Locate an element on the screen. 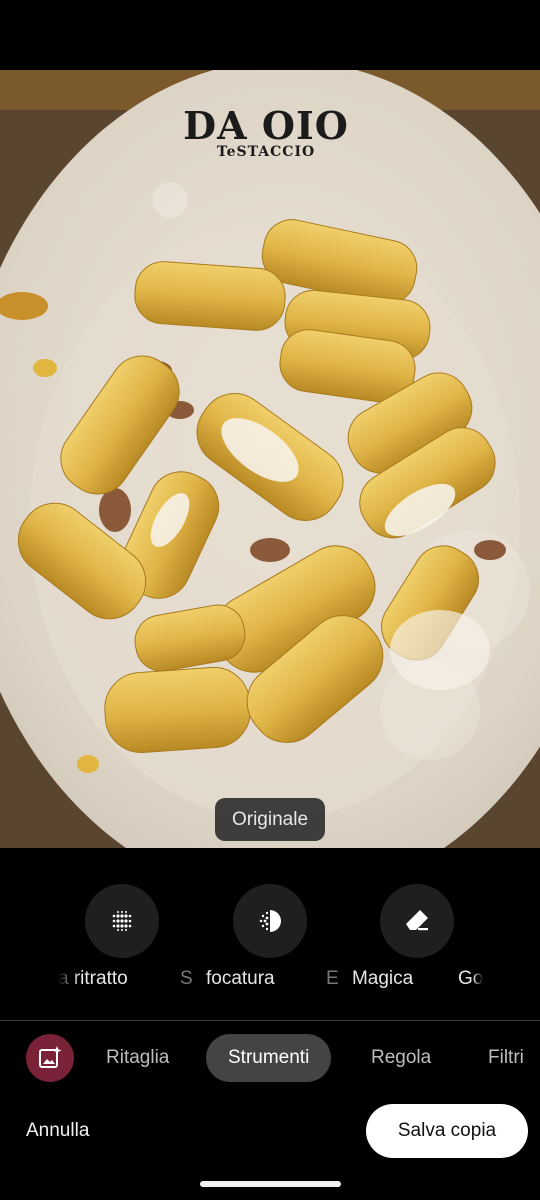 The height and width of the screenshot is (1200, 540). photo-sparkle-icon is located at coordinates (50, 1057).